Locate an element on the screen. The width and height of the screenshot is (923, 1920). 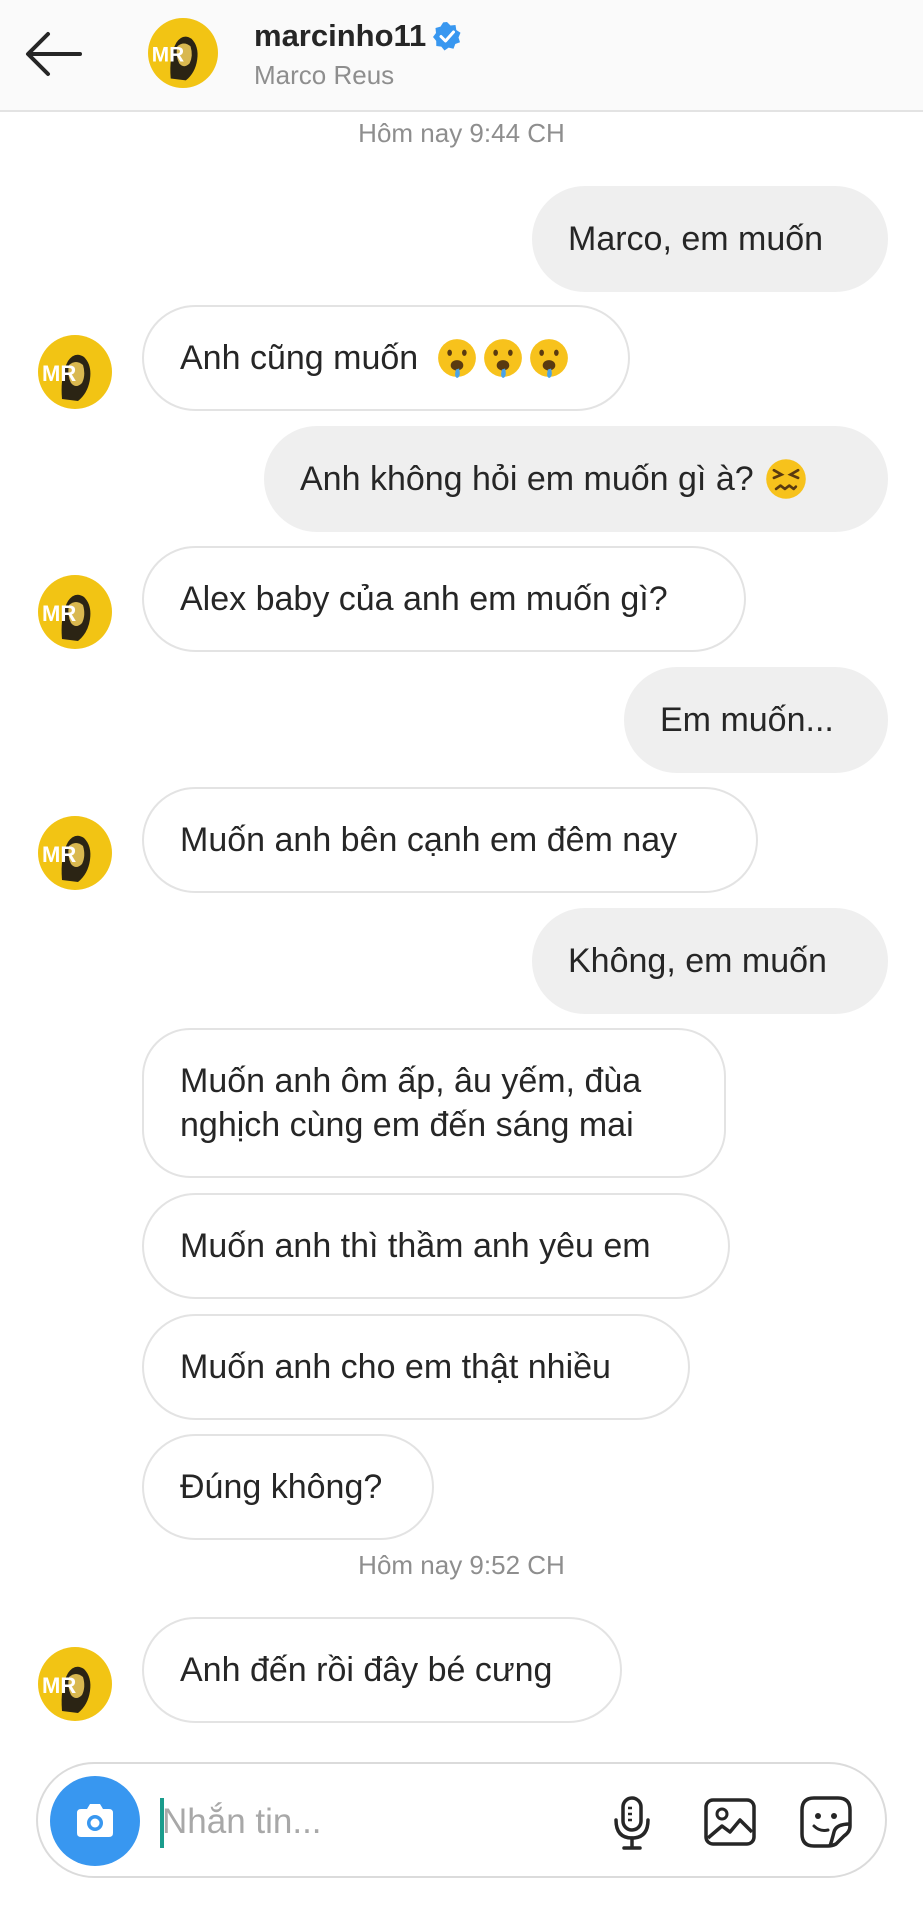
username-text: marcinho11 is located at coordinates (340, 35).